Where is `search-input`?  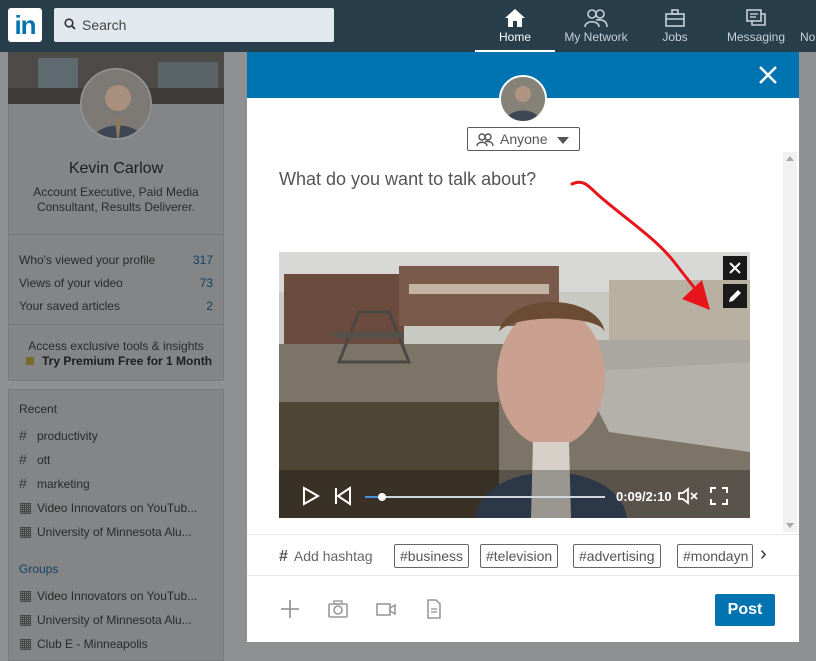 search-input is located at coordinates (202, 25).